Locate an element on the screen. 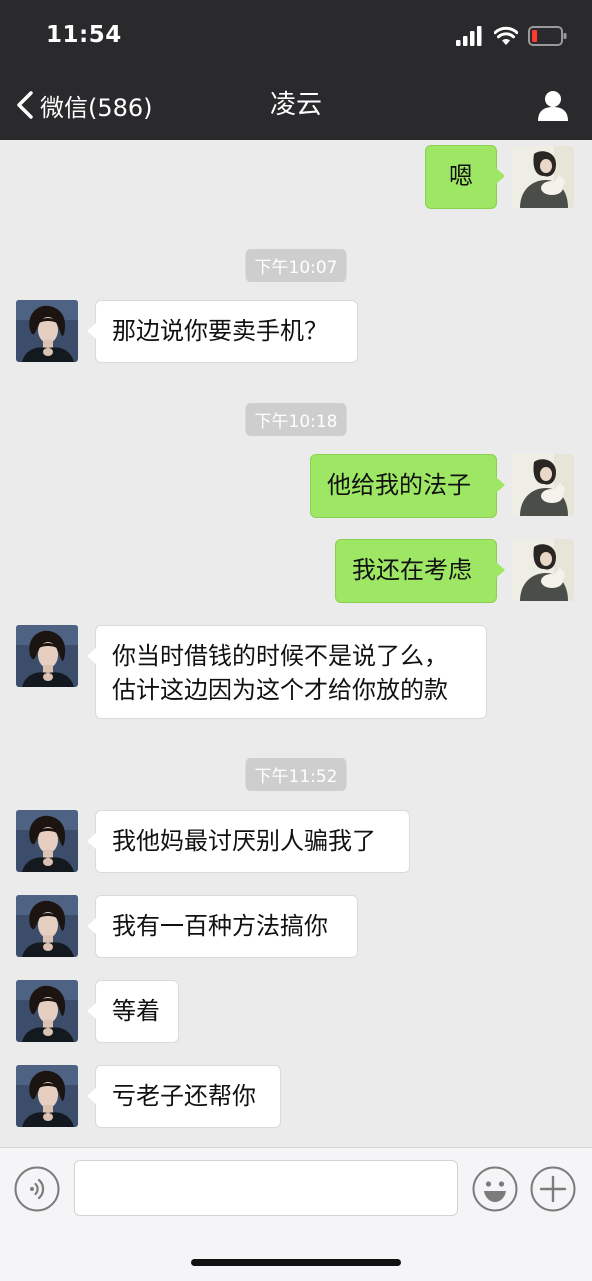  timestamp: 下午11:52 is located at coordinates (296, 774).